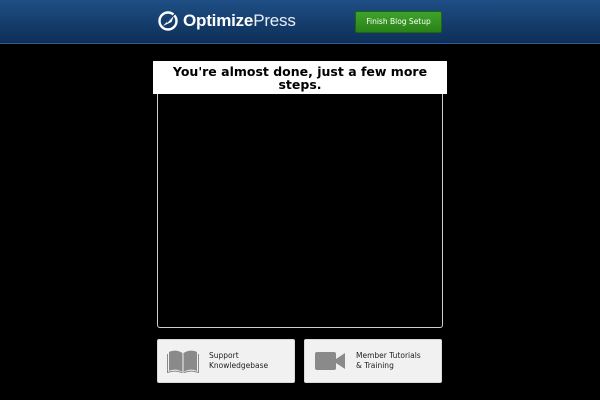 The height and width of the screenshot is (400, 600). I want to click on logo-text-light: Press, so click(274, 20).